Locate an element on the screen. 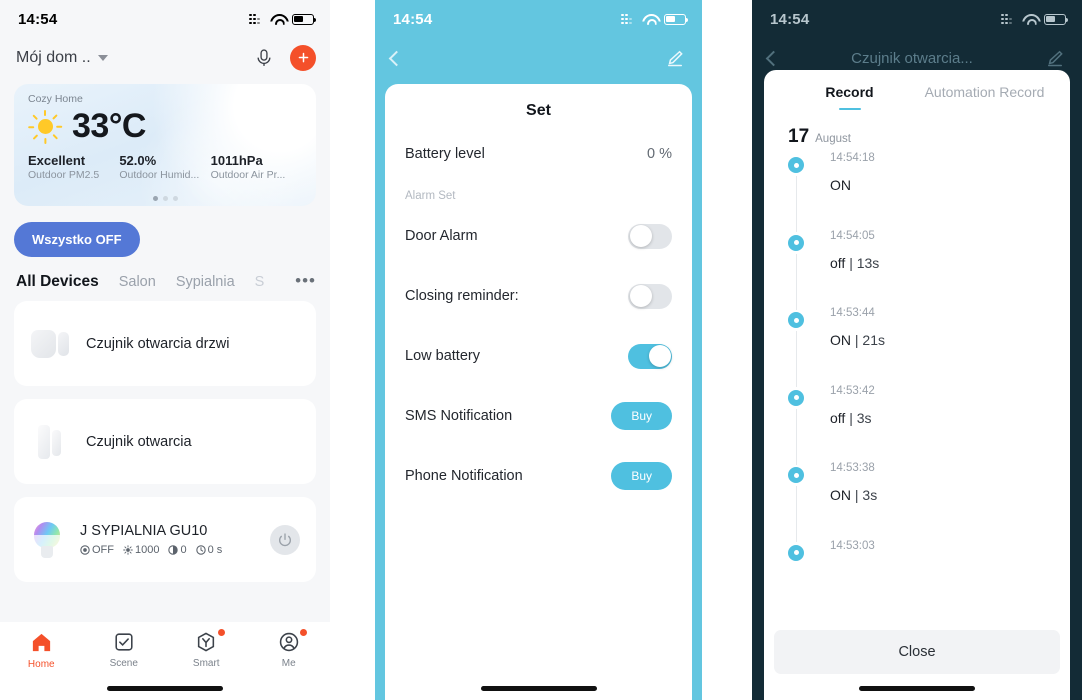  row-label: Low battery is located at coordinates (442, 356).